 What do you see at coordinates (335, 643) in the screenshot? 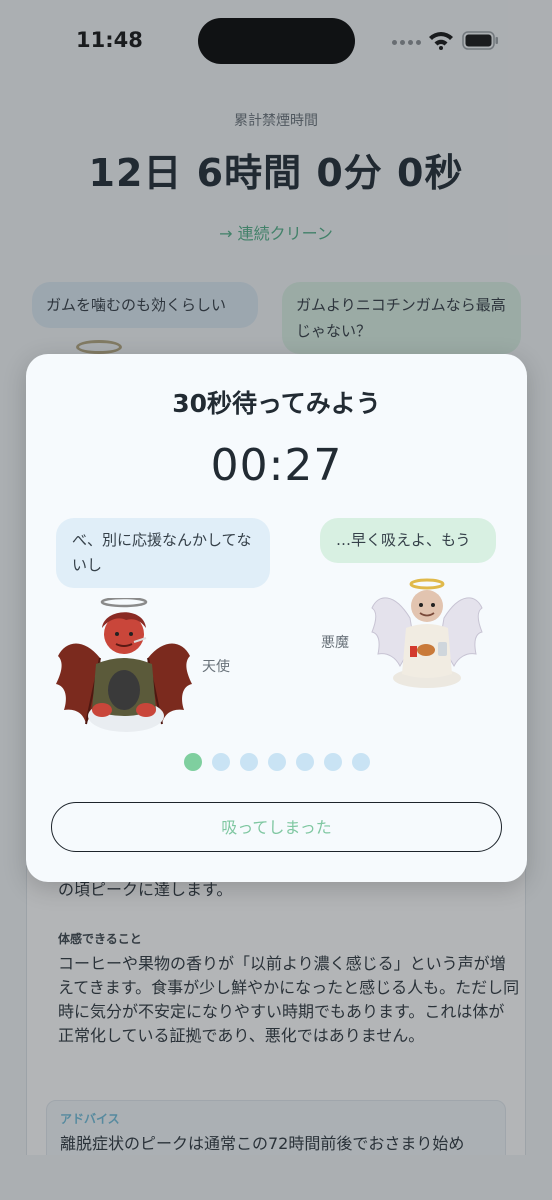
I see `devil-label: 悪魔` at bounding box center [335, 643].